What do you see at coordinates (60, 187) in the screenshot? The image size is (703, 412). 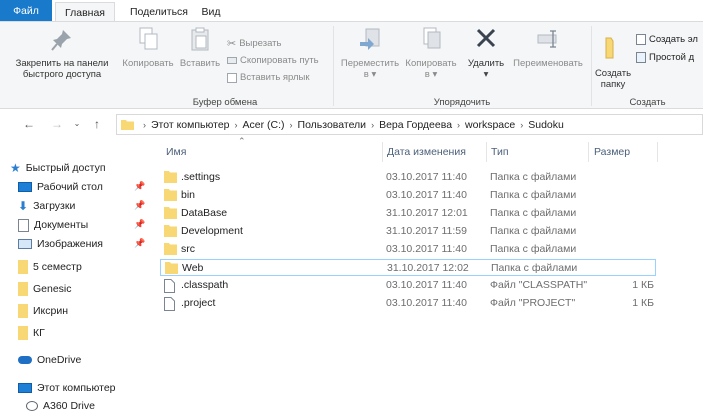 I see `nav-desktop: Рабочий стол` at bounding box center [60, 187].